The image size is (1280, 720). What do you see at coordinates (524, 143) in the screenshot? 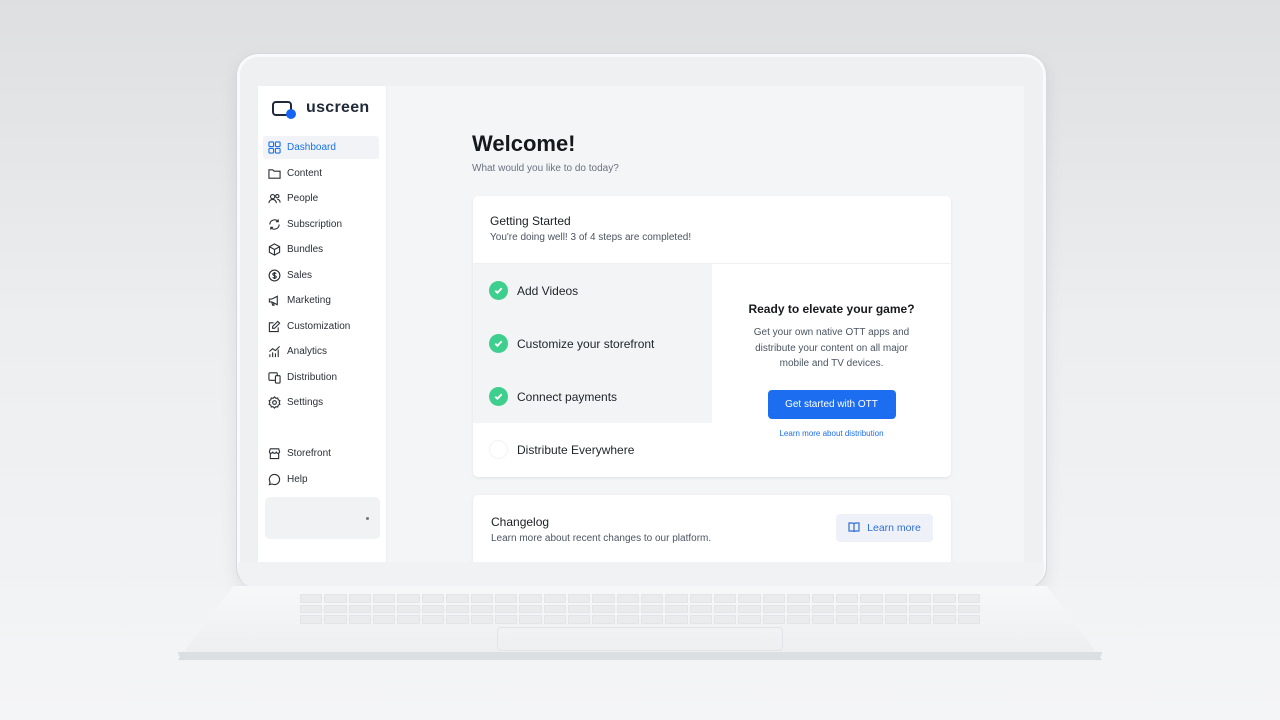
I see `page-title: Welcome!` at bounding box center [524, 143].